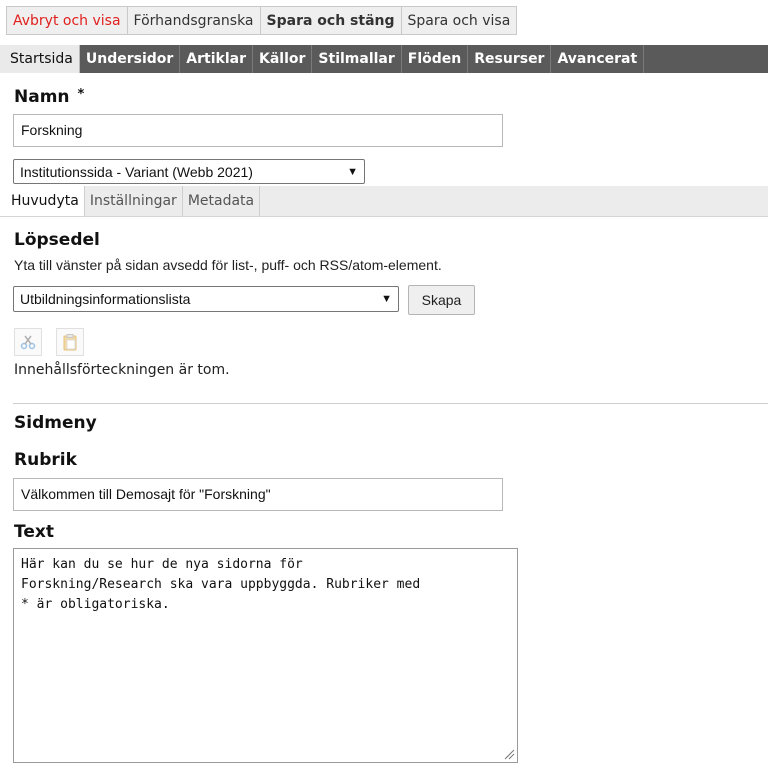 The width and height of the screenshot is (768, 768). What do you see at coordinates (42, 97) in the screenshot?
I see `name-label-text: Namn` at bounding box center [42, 97].